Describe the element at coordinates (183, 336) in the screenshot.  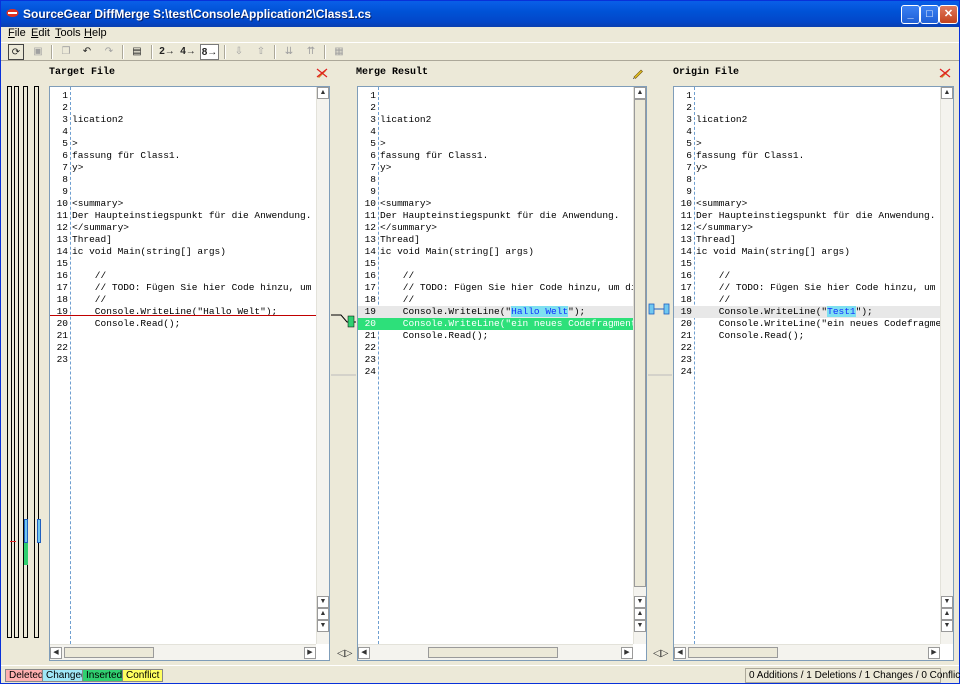
I see `code-line: 21` at that location.